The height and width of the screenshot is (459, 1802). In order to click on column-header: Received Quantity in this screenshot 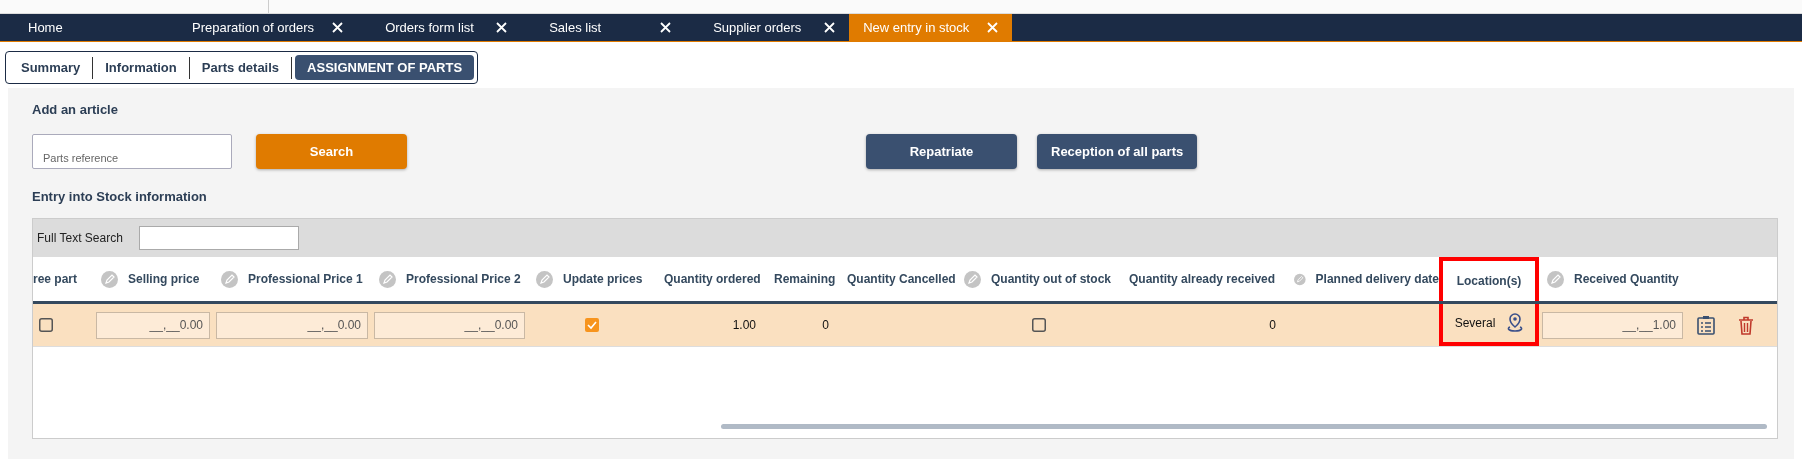, I will do `click(1626, 279)`.